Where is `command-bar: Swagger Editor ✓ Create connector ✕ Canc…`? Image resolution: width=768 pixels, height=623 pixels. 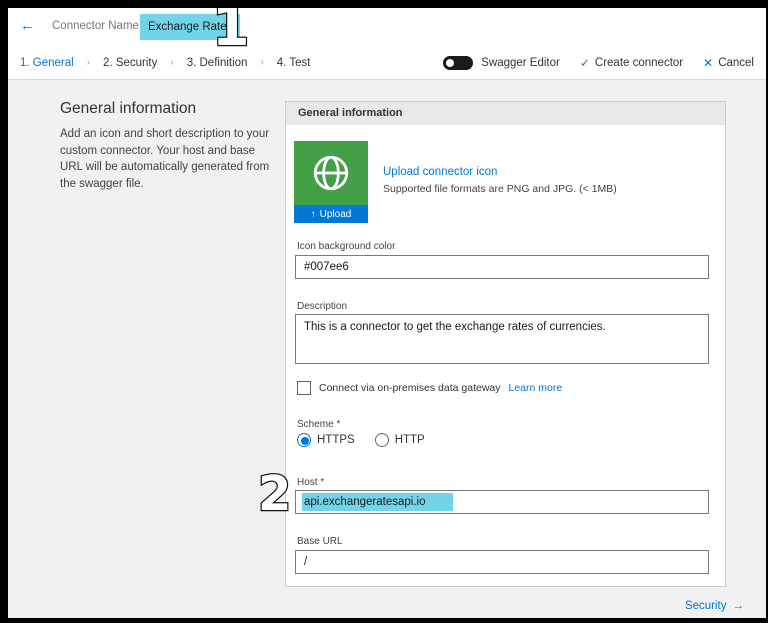 command-bar: Swagger Editor ✓ Create connector ✕ Canc… is located at coordinates (598, 62).